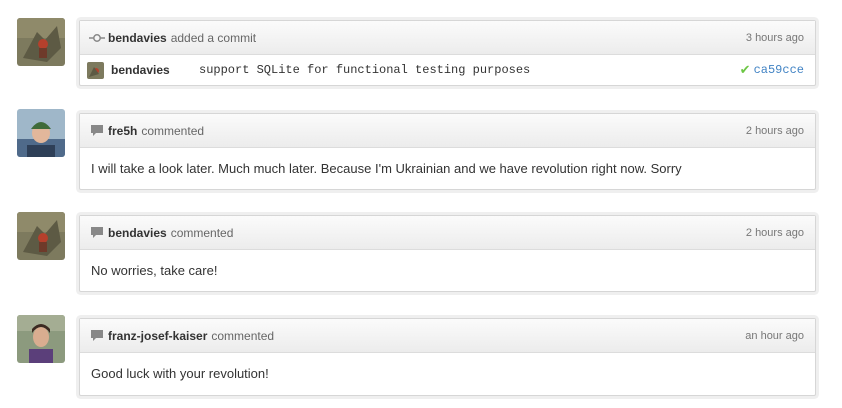 The image size is (842, 408). I want to click on commit-author-avatar, so click(95, 70).